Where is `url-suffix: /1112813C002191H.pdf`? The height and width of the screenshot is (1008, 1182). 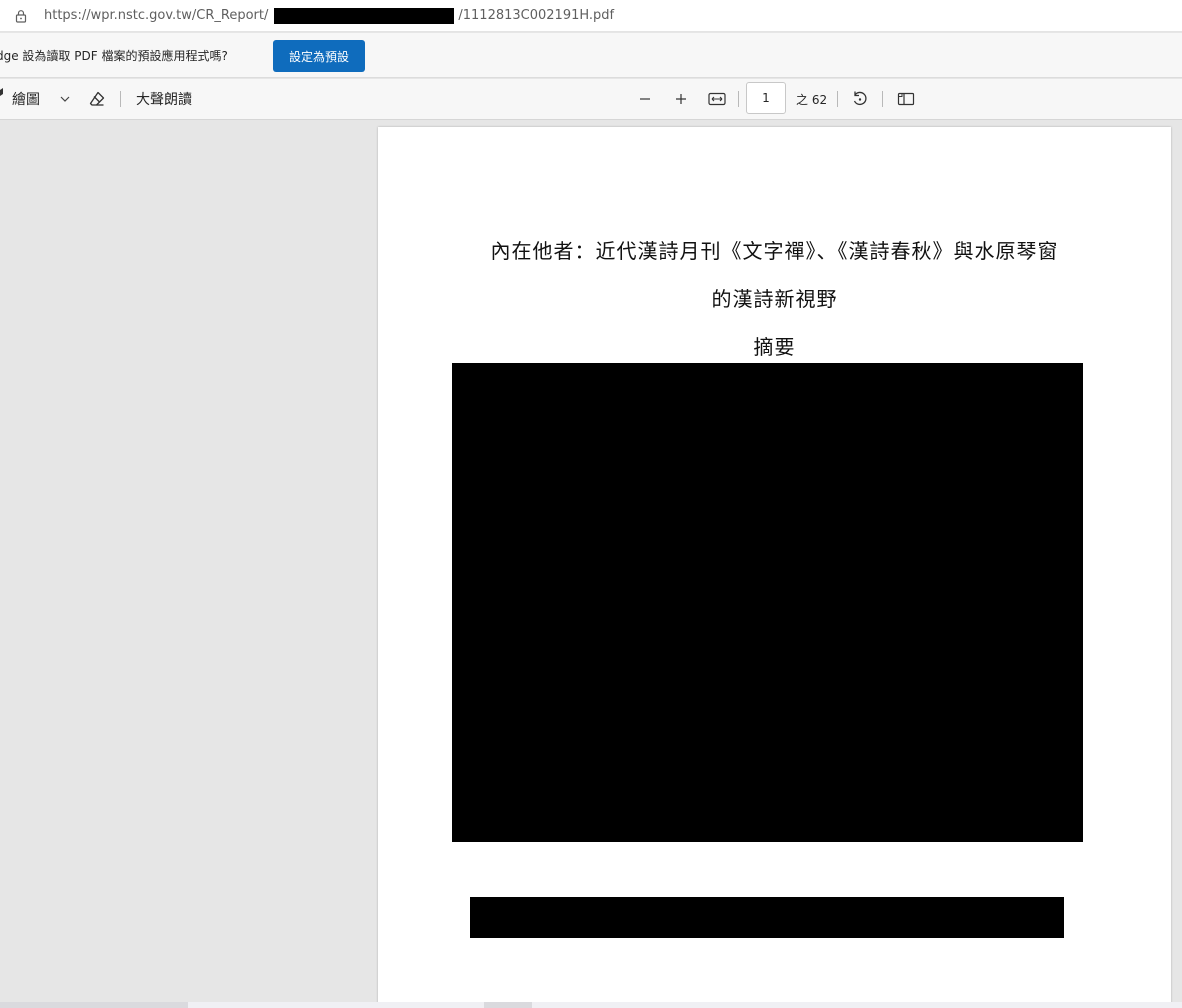 url-suffix: /1112813C002191H.pdf is located at coordinates (536, 15).